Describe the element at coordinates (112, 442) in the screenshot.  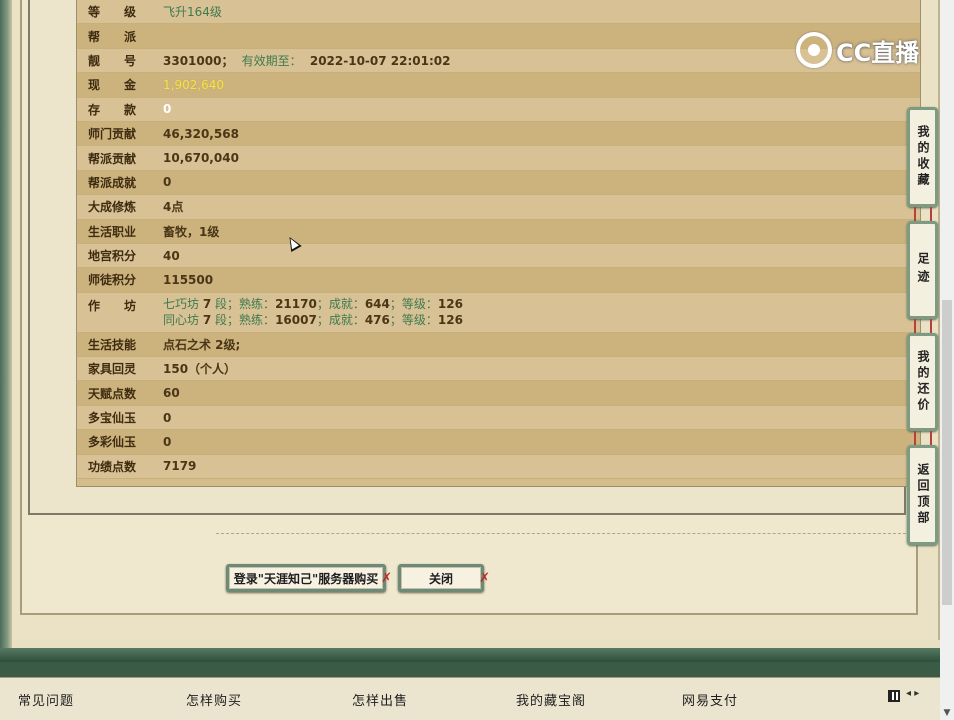
I see `row-label: 多彩仙玉` at that location.